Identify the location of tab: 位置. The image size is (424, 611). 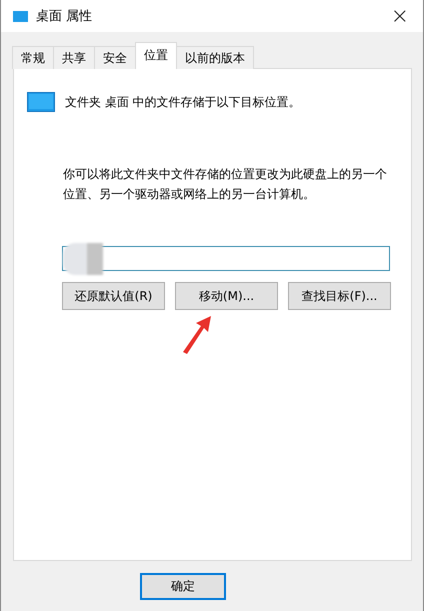
(156, 55).